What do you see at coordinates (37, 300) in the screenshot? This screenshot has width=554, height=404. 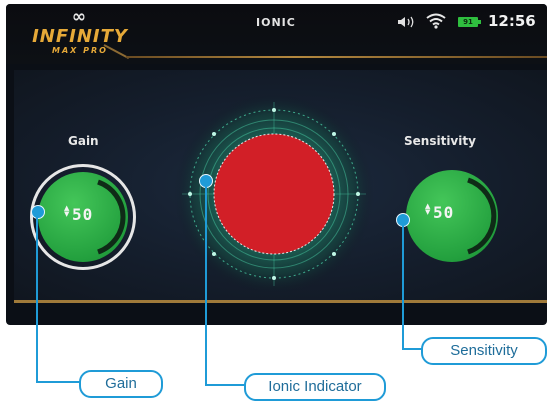 I see `gain-leader-vertical` at bounding box center [37, 300].